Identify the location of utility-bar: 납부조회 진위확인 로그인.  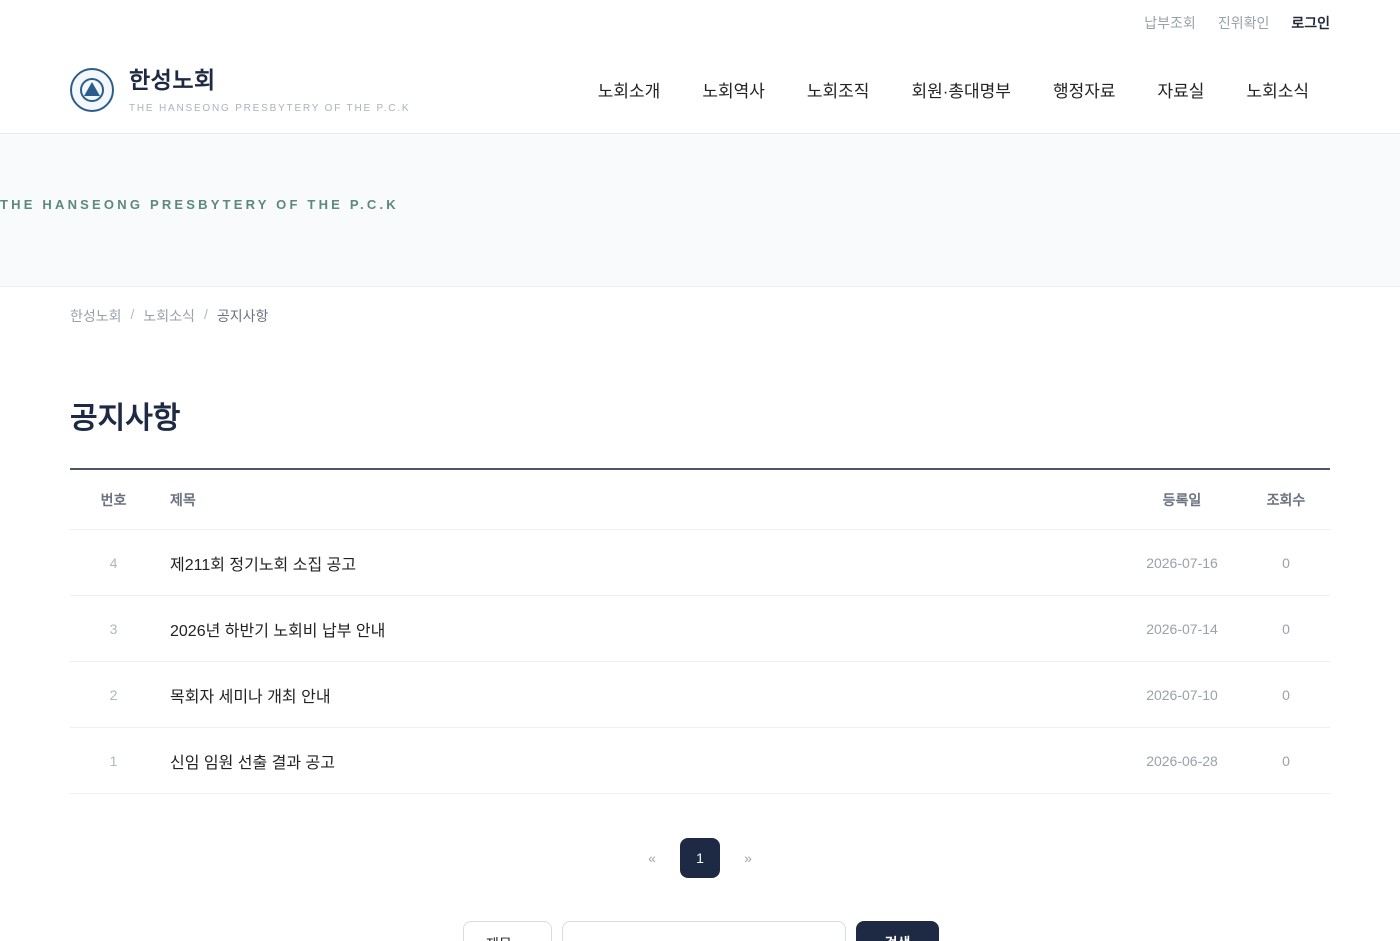
(700, 22).